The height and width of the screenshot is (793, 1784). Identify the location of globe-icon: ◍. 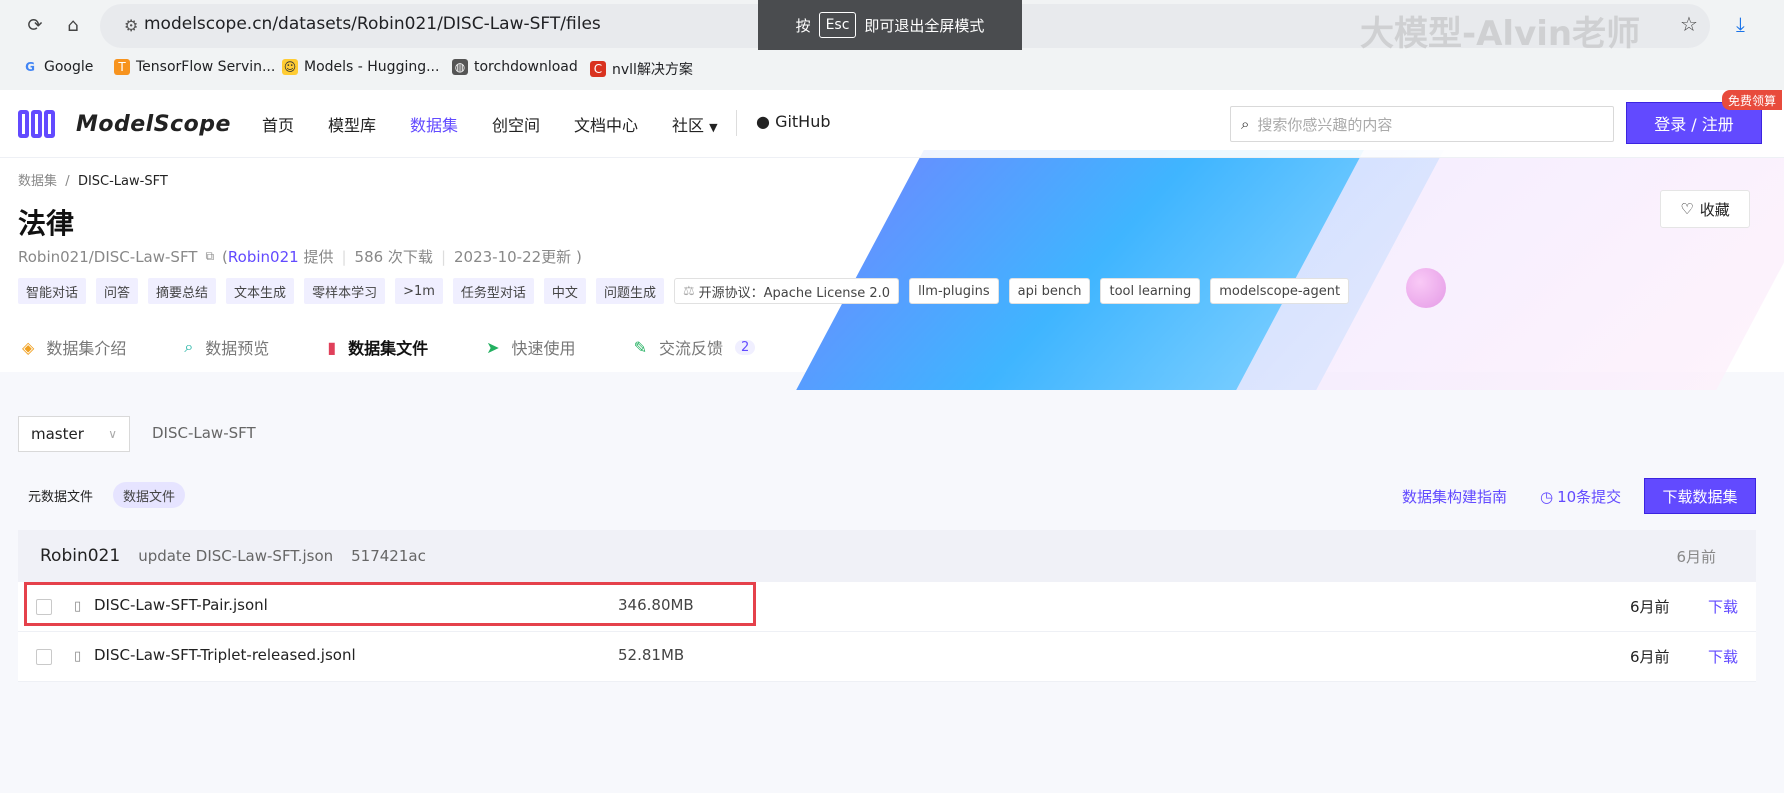
(460, 67).